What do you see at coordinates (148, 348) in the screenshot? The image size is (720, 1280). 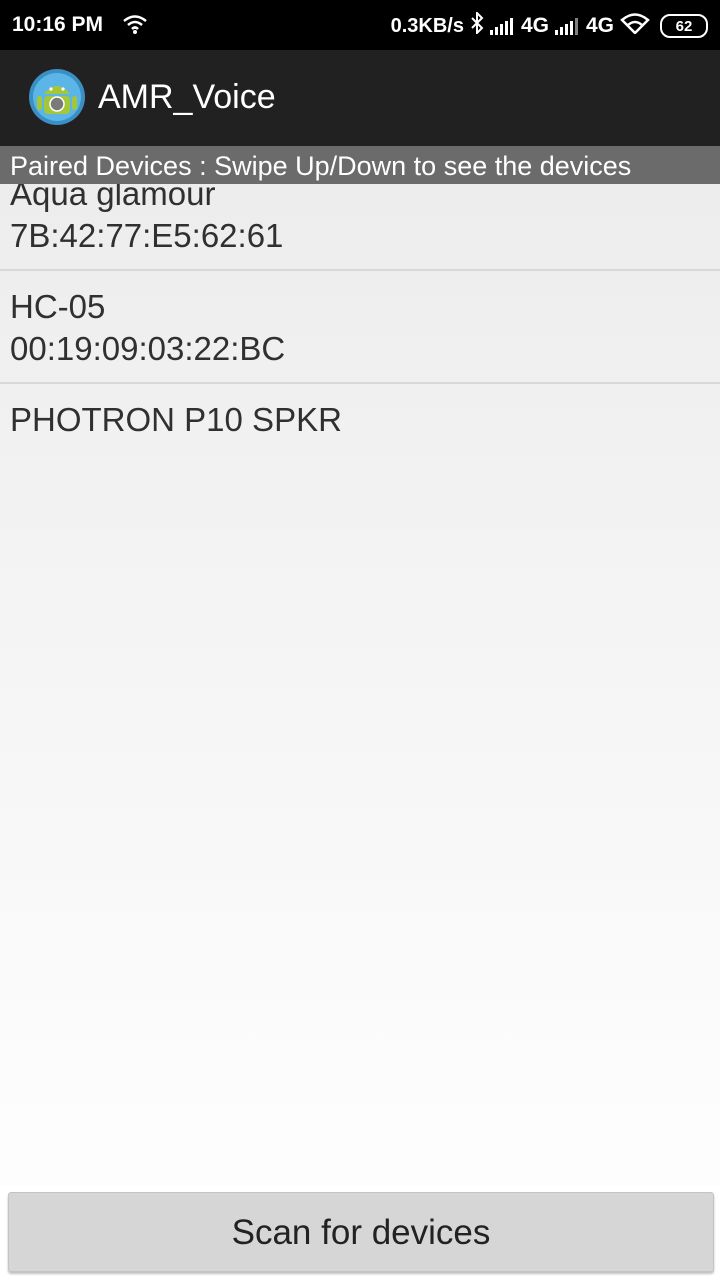 I see `device-address: 00:19:09:03:22:BC` at bounding box center [148, 348].